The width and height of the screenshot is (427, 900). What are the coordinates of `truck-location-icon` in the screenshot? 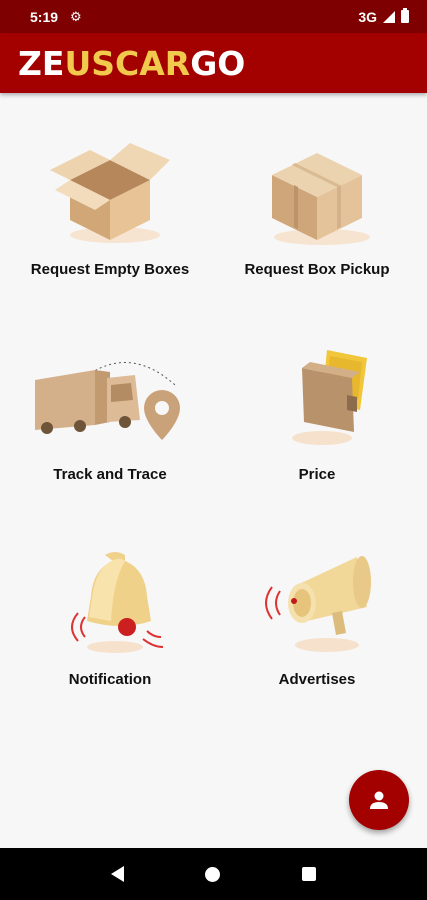 It's located at (110, 400).